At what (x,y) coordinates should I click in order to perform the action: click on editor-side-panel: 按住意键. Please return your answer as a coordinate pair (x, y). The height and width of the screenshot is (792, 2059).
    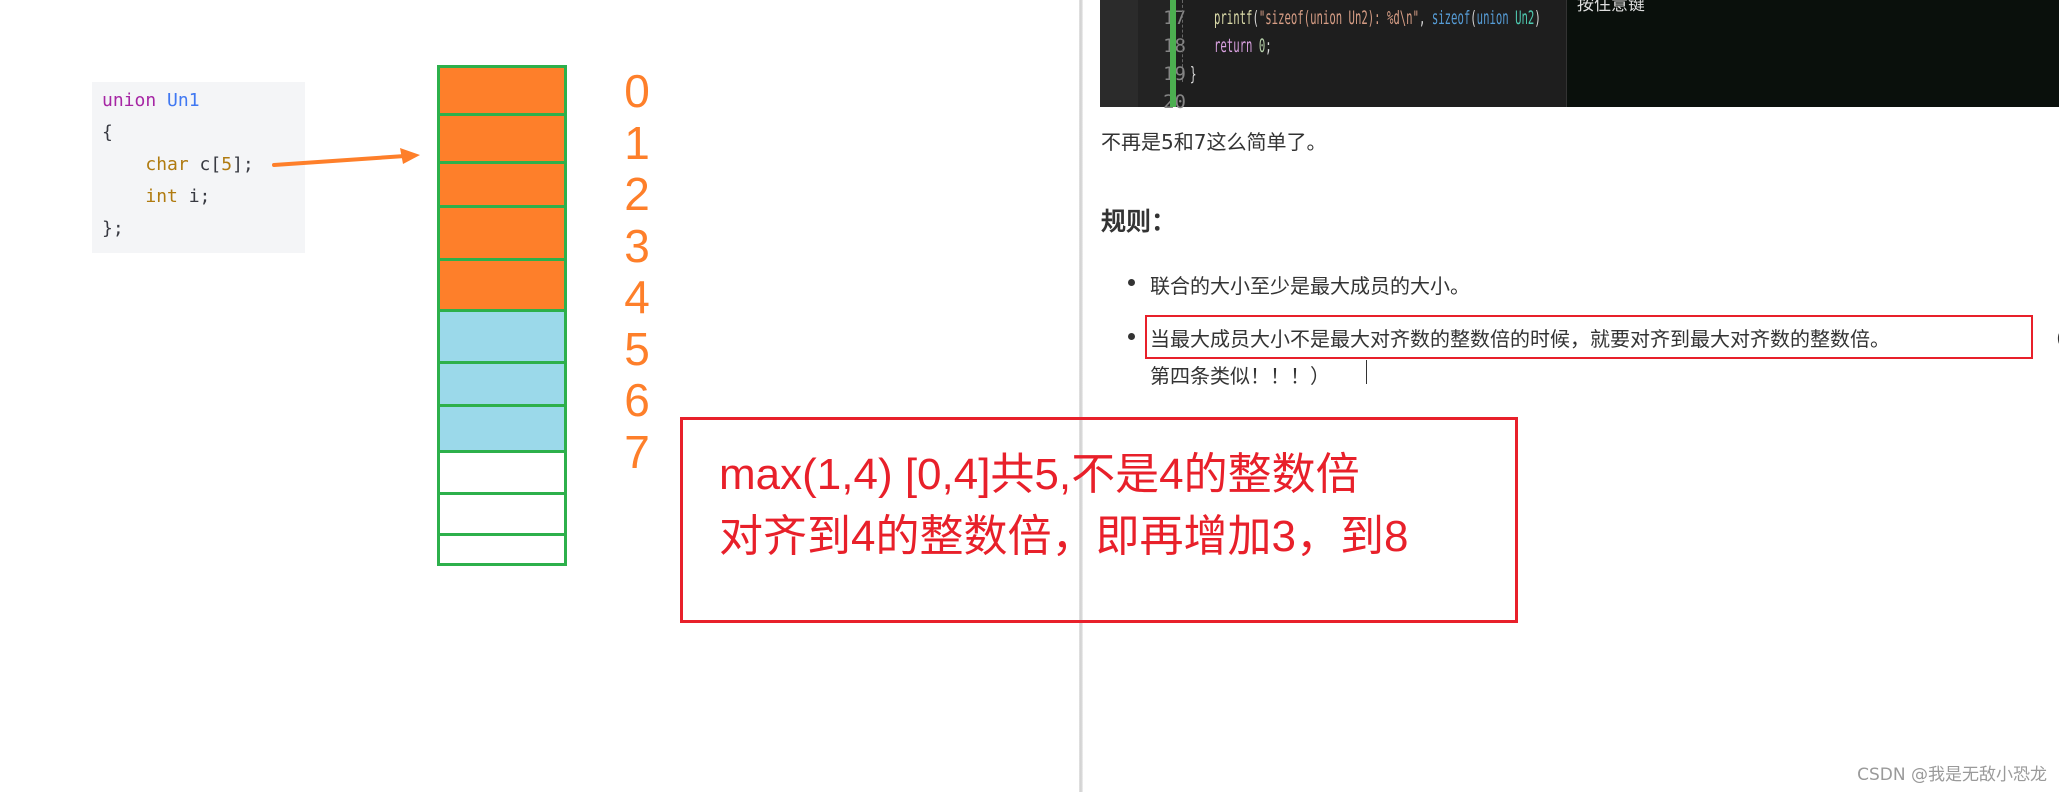
    Looking at the image, I should click on (1812, 53).